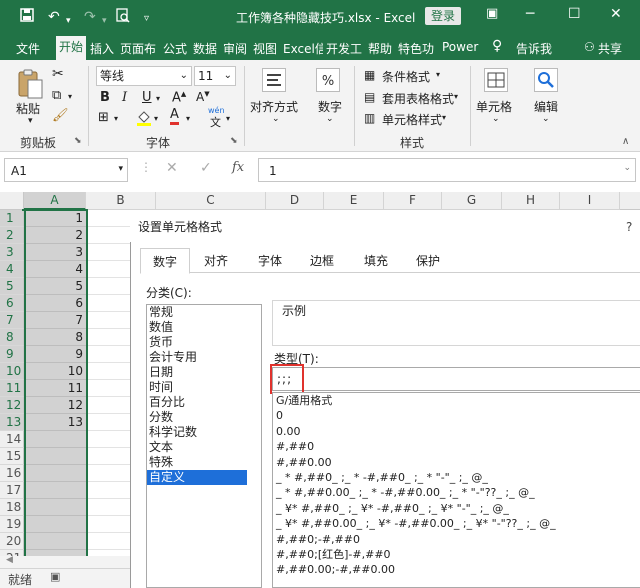 Image resolution: width=640 pixels, height=588 pixels. What do you see at coordinates (318, 540) in the screenshot?
I see `format-code-item: #,##0;-#,##0` at bounding box center [318, 540].